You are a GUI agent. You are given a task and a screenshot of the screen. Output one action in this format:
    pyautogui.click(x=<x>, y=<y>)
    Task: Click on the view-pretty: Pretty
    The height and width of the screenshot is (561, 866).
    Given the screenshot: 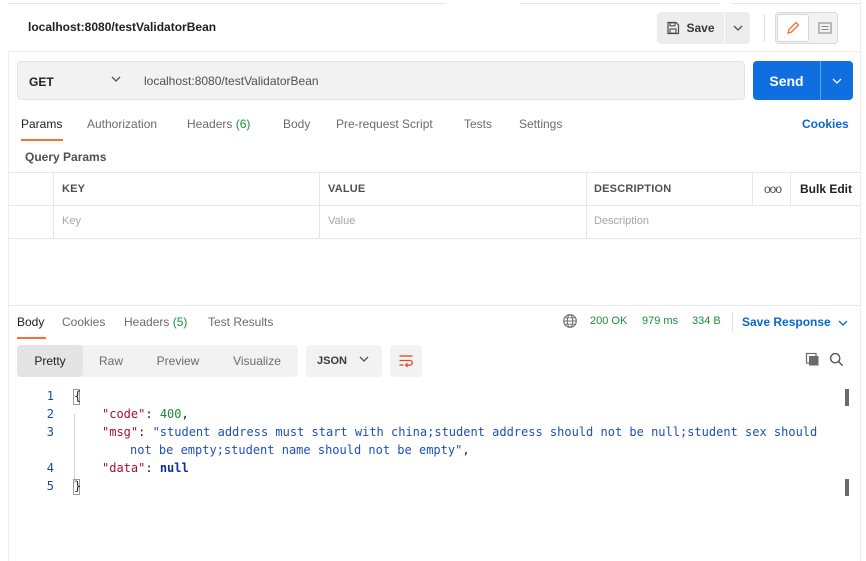 What is the action you would take?
    pyautogui.click(x=50, y=361)
    